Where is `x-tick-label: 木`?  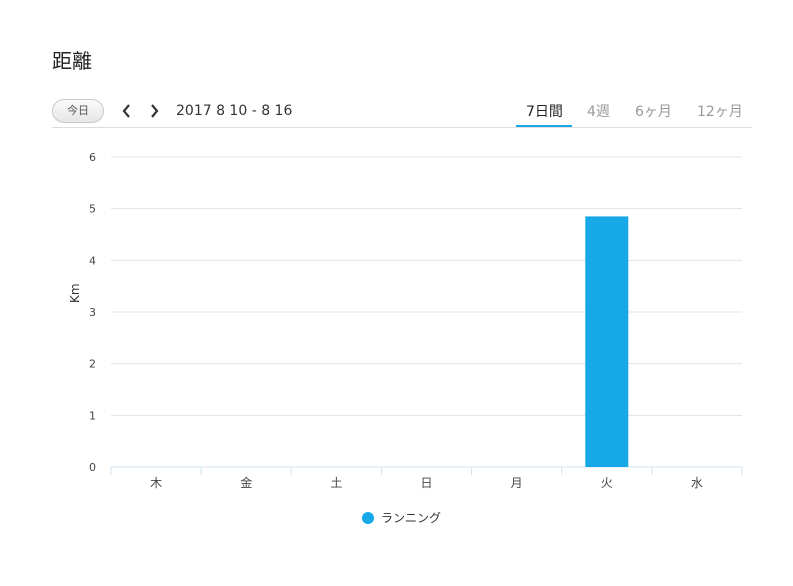 x-tick-label: 木 is located at coordinates (156, 483).